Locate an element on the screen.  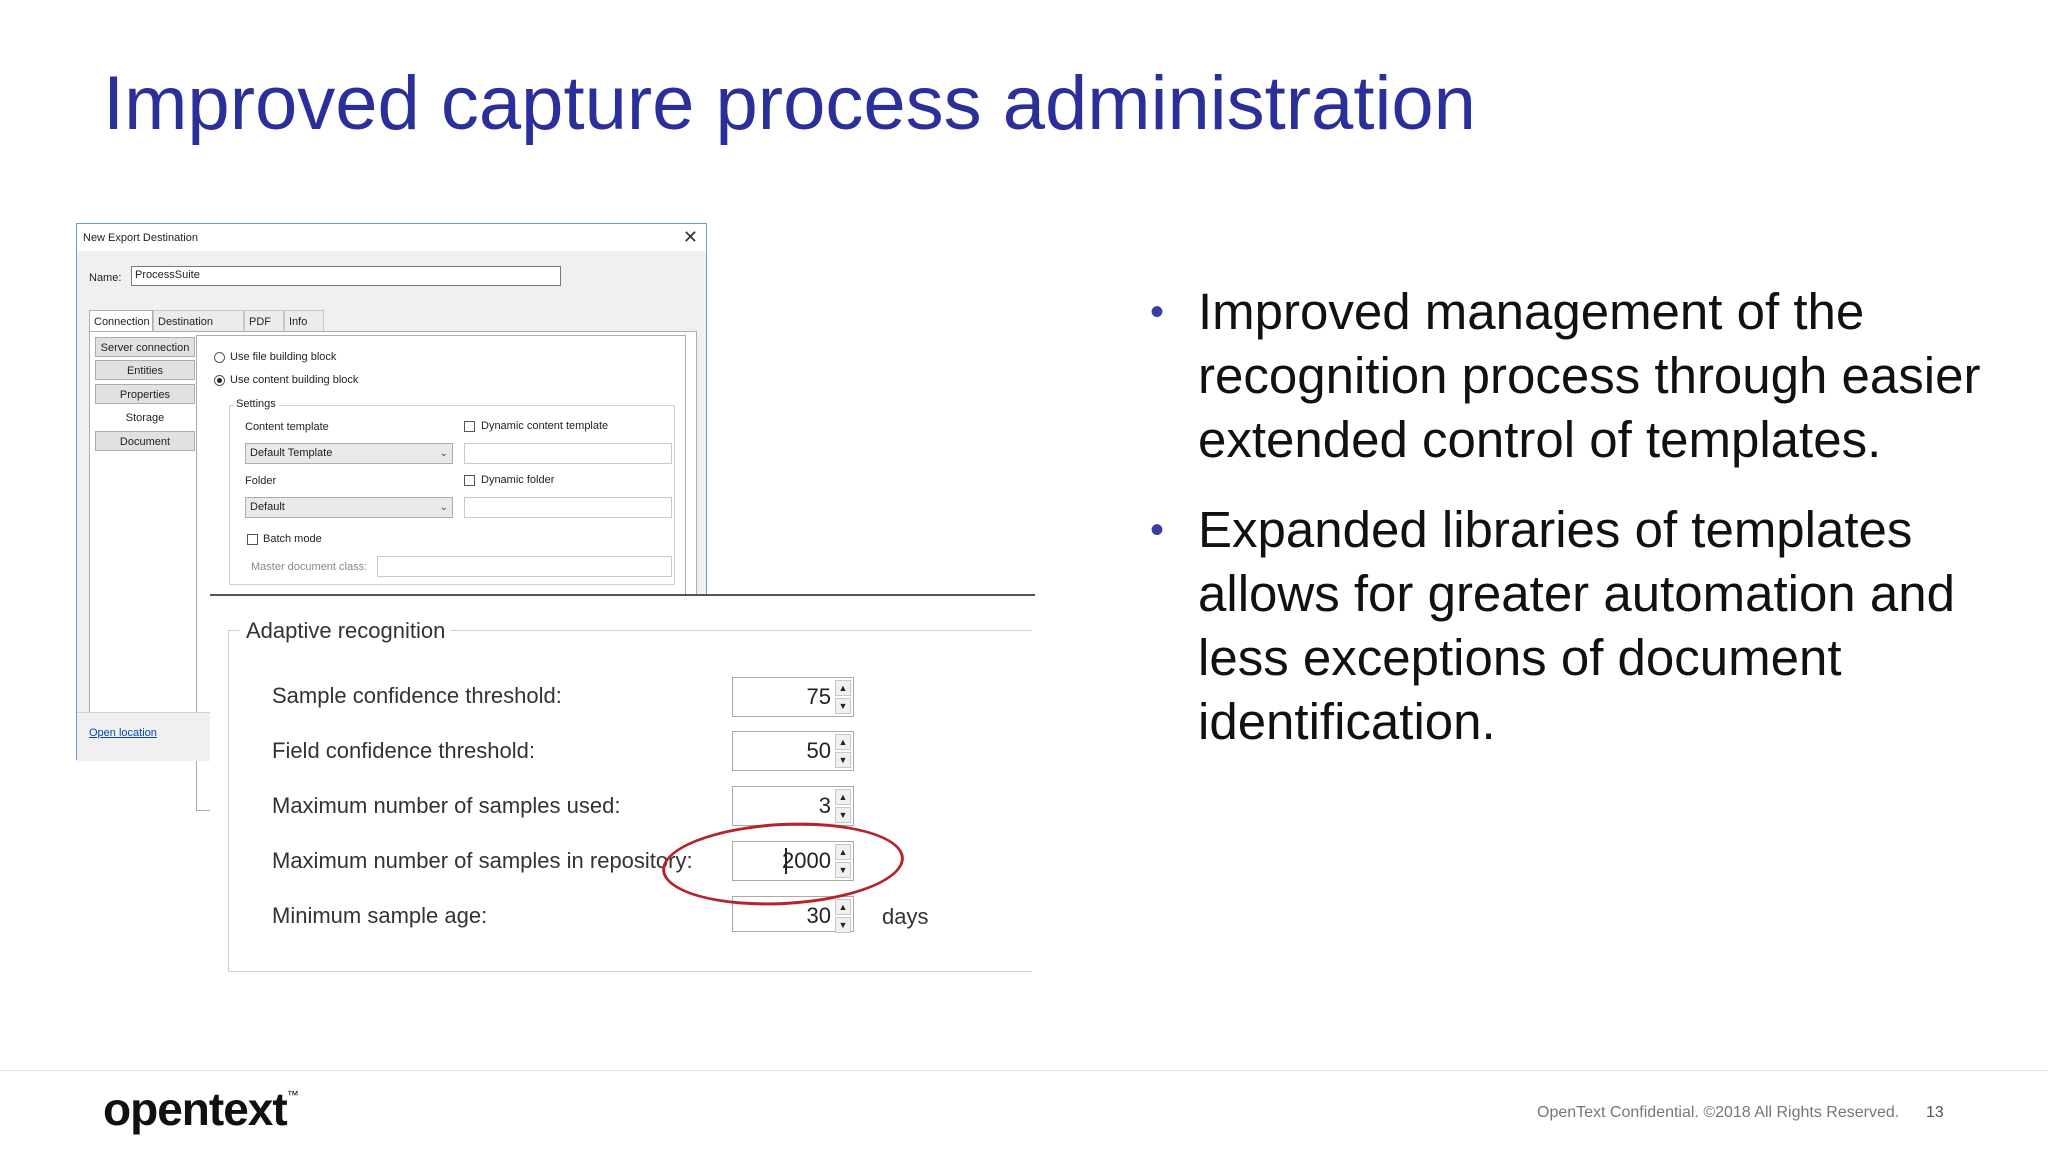
dynamic-content-template-checkbox is located at coordinates (469, 426).